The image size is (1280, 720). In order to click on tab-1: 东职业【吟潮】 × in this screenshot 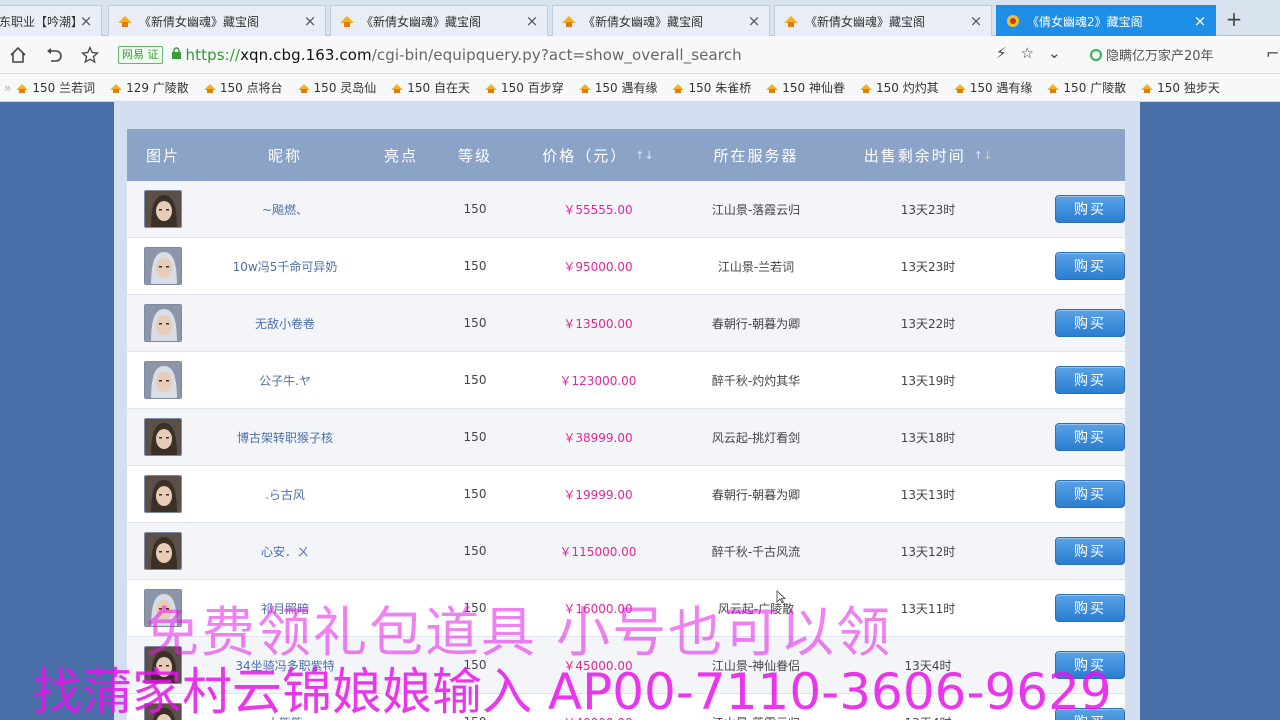, I will do `click(51, 20)`.